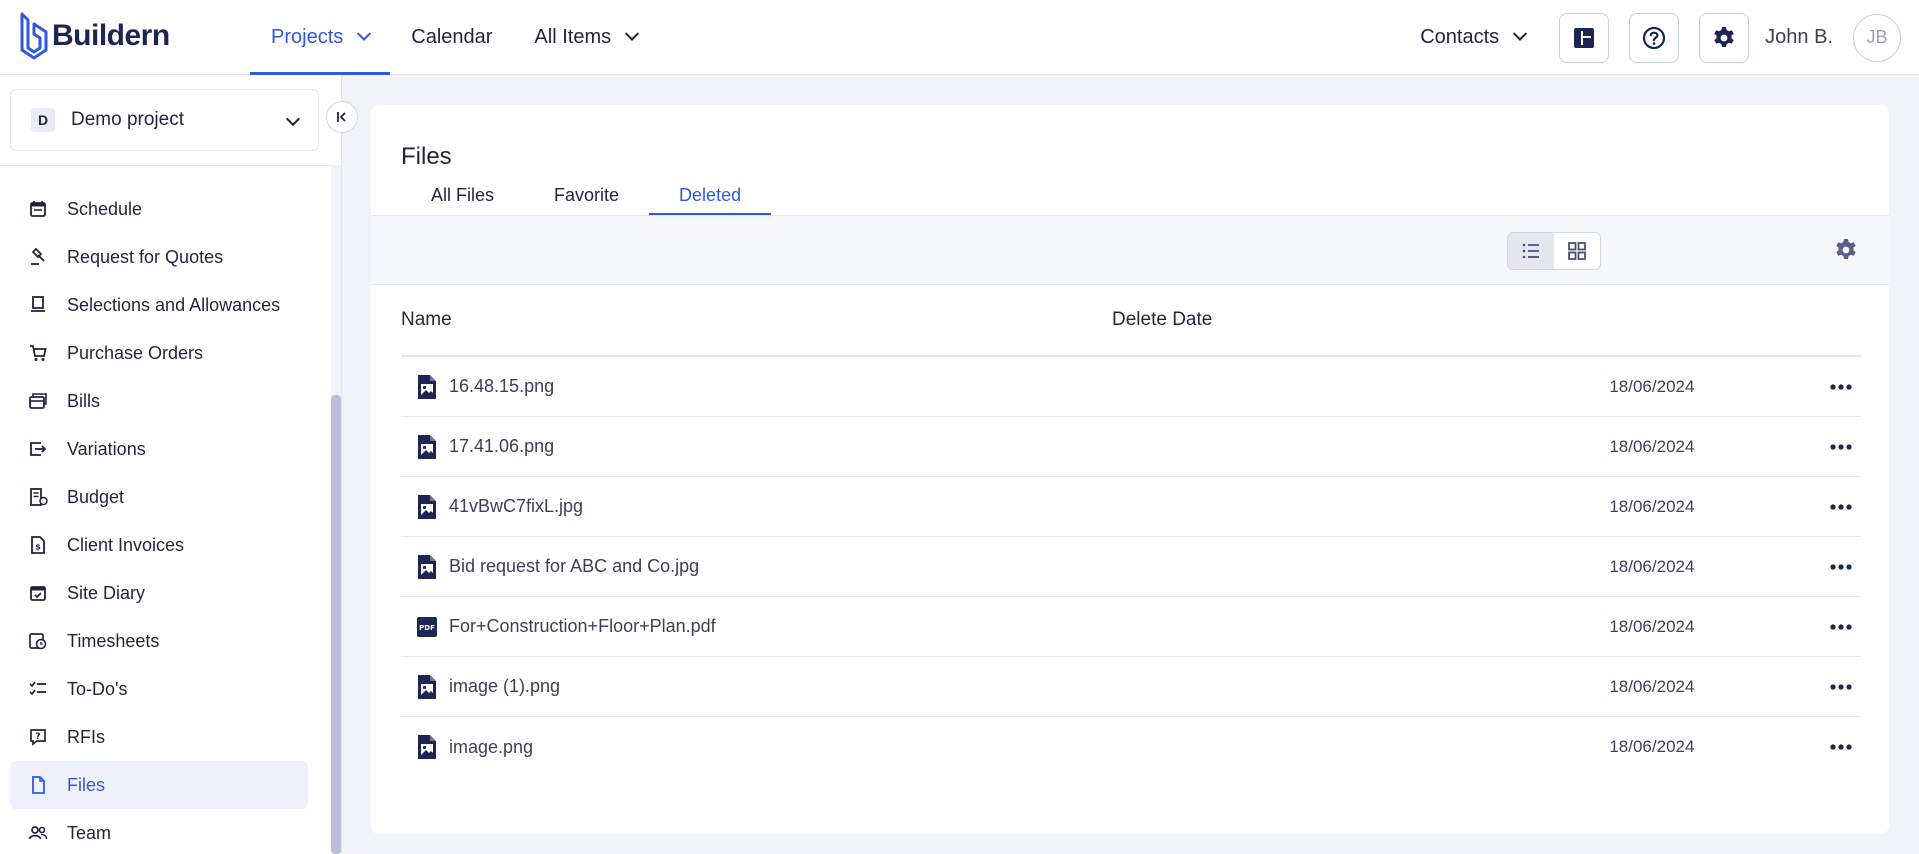  I want to click on contacts-menu: Contacts, so click(1474, 37).